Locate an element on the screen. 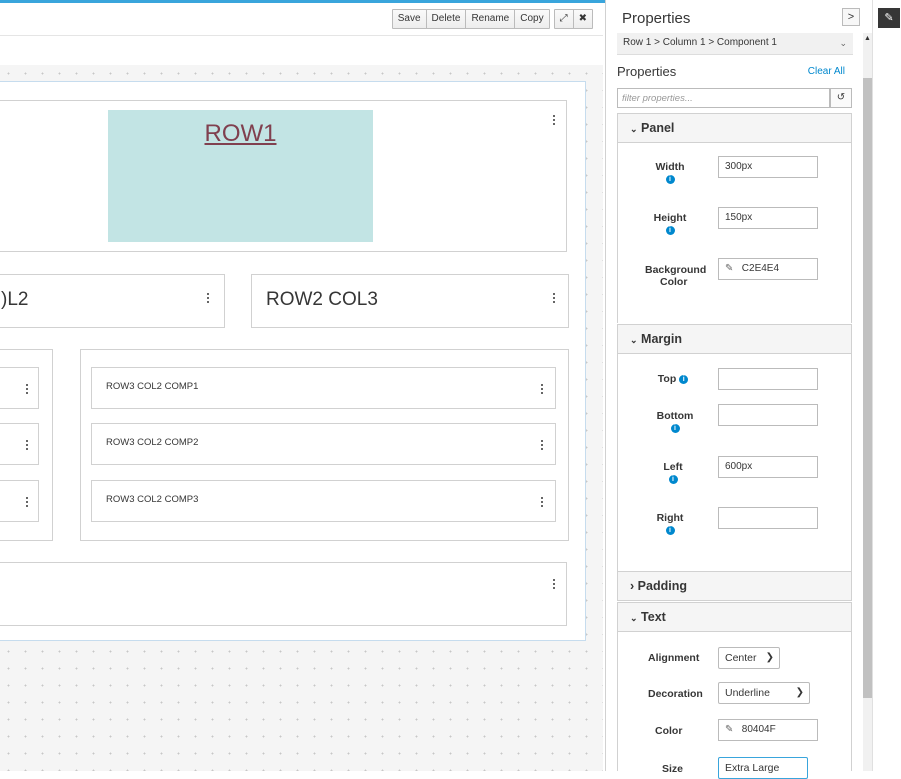 This screenshot has height=779, width=901. expand-icon: ⤢ is located at coordinates (564, 19).